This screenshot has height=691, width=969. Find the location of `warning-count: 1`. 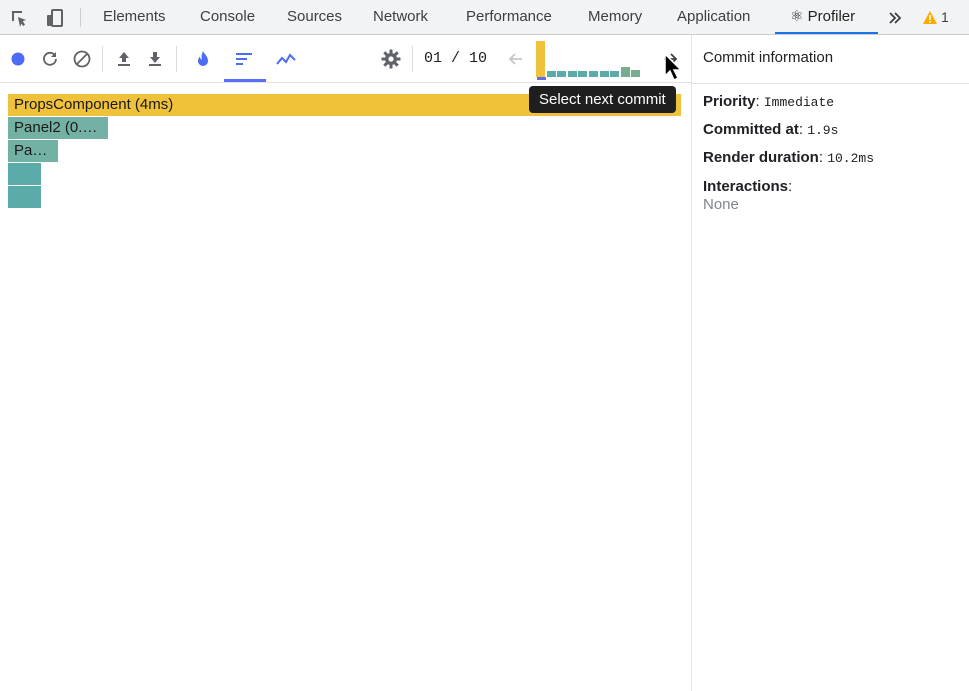

warning-count: 1 is located at coordinates (945, 17).